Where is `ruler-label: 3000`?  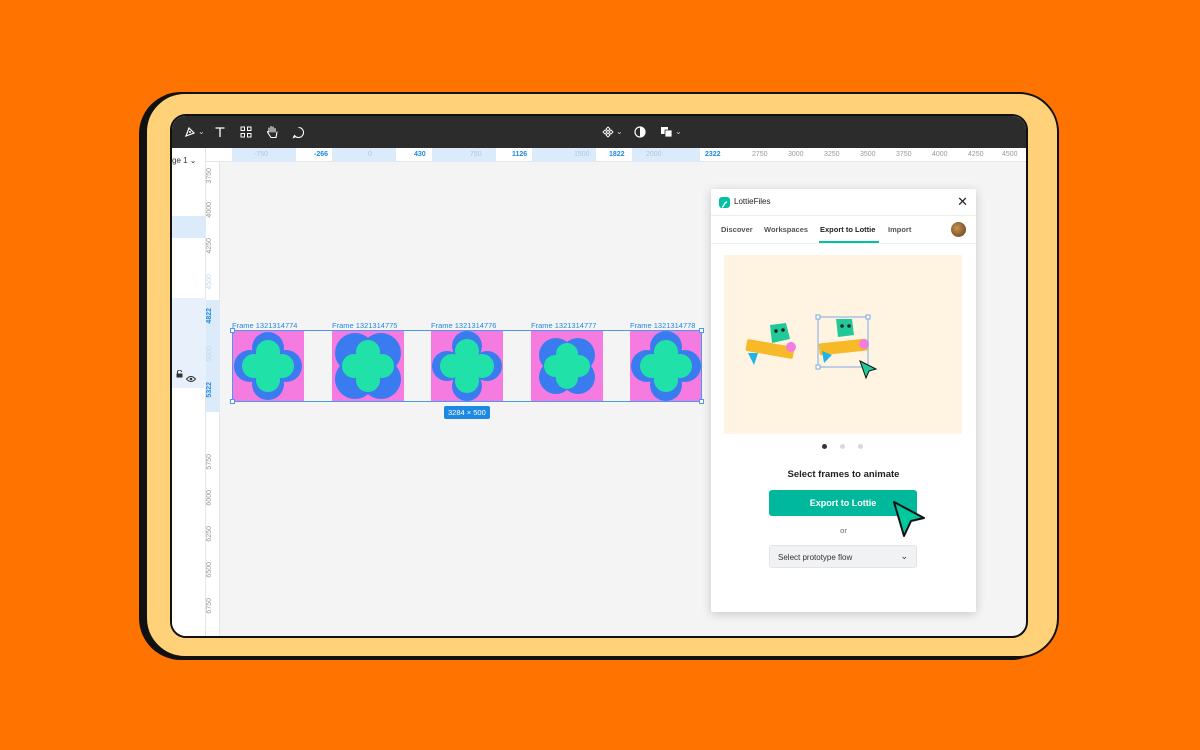 ruler-label: 3000 is located at coordinates (796, 154).